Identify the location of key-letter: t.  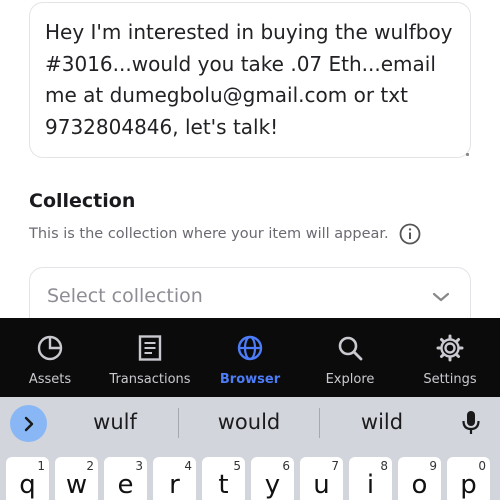
(223, 485).